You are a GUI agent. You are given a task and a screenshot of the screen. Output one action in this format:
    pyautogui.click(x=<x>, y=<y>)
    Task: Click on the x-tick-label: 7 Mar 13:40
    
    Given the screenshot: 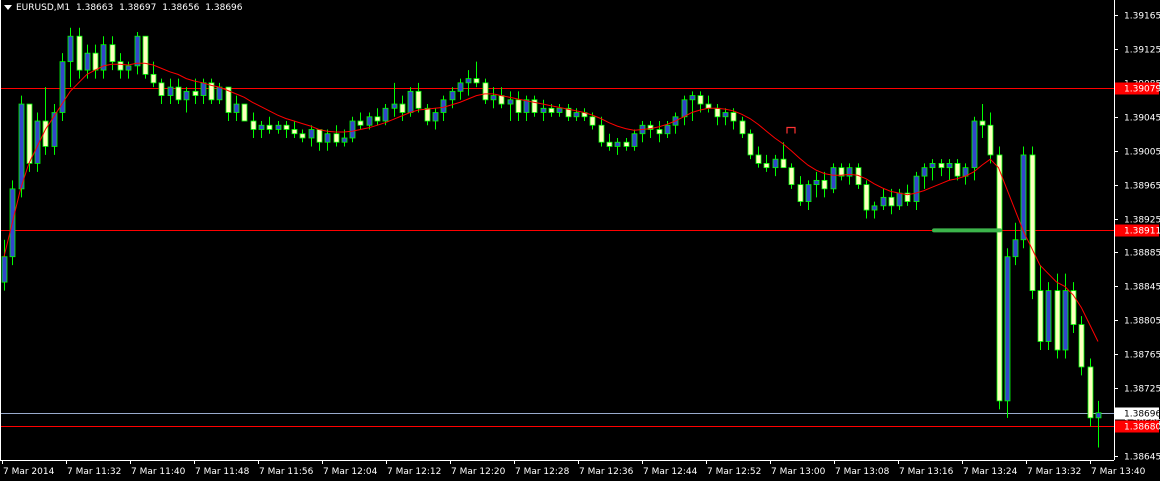 What is the action you would take?
    pyautogui.click(x=1118, y=472)
    